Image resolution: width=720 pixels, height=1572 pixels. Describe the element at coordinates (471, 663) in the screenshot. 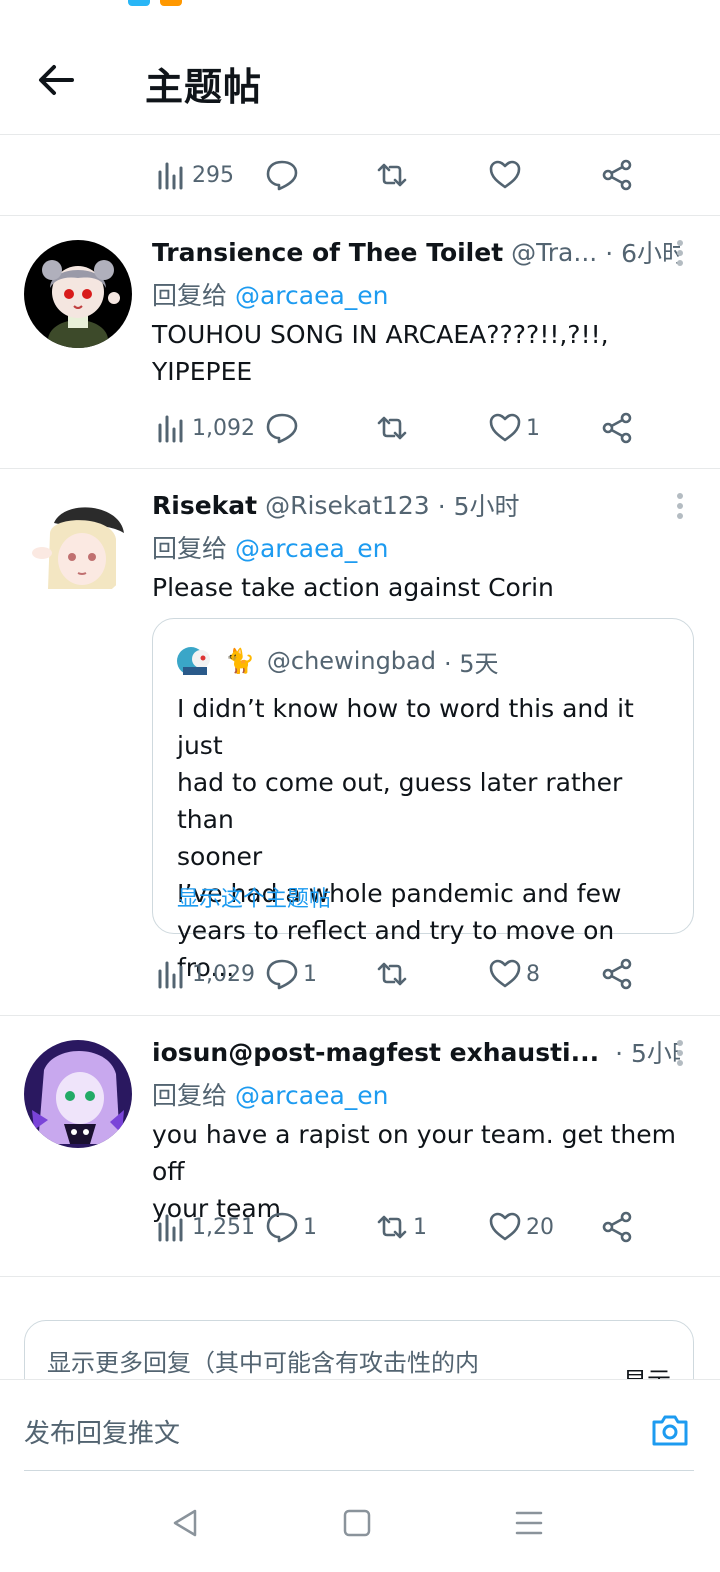

I see `quote-timestamp: · 5天` at that location.